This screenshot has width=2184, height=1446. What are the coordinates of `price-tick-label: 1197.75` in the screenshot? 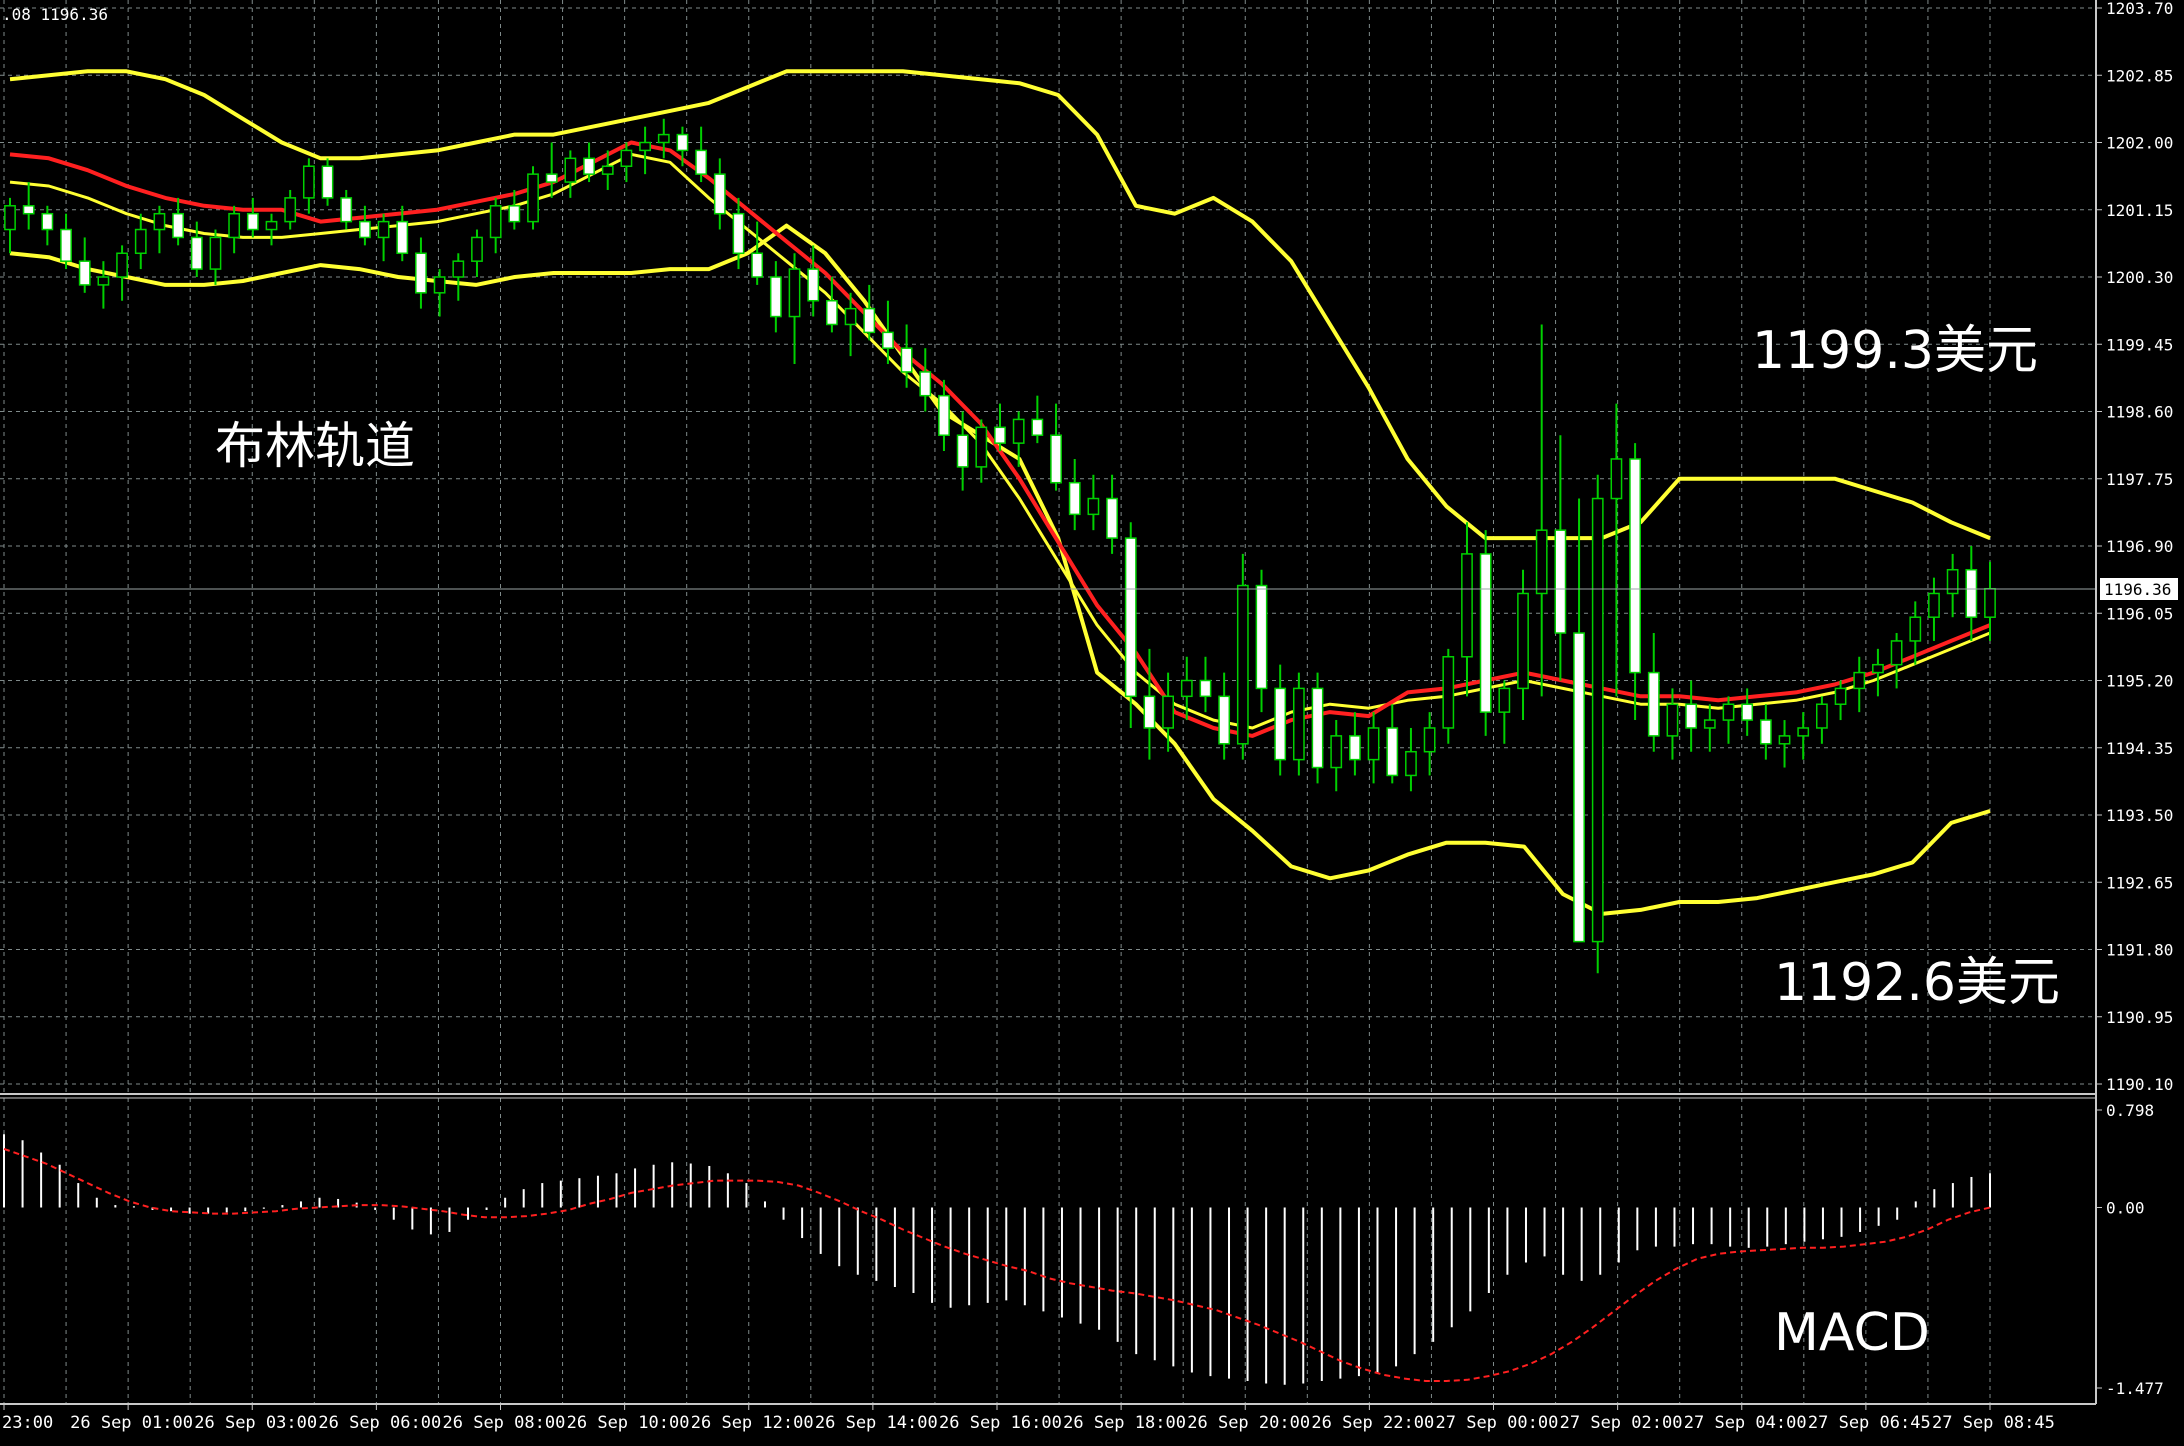 It's located at (2139, 479).